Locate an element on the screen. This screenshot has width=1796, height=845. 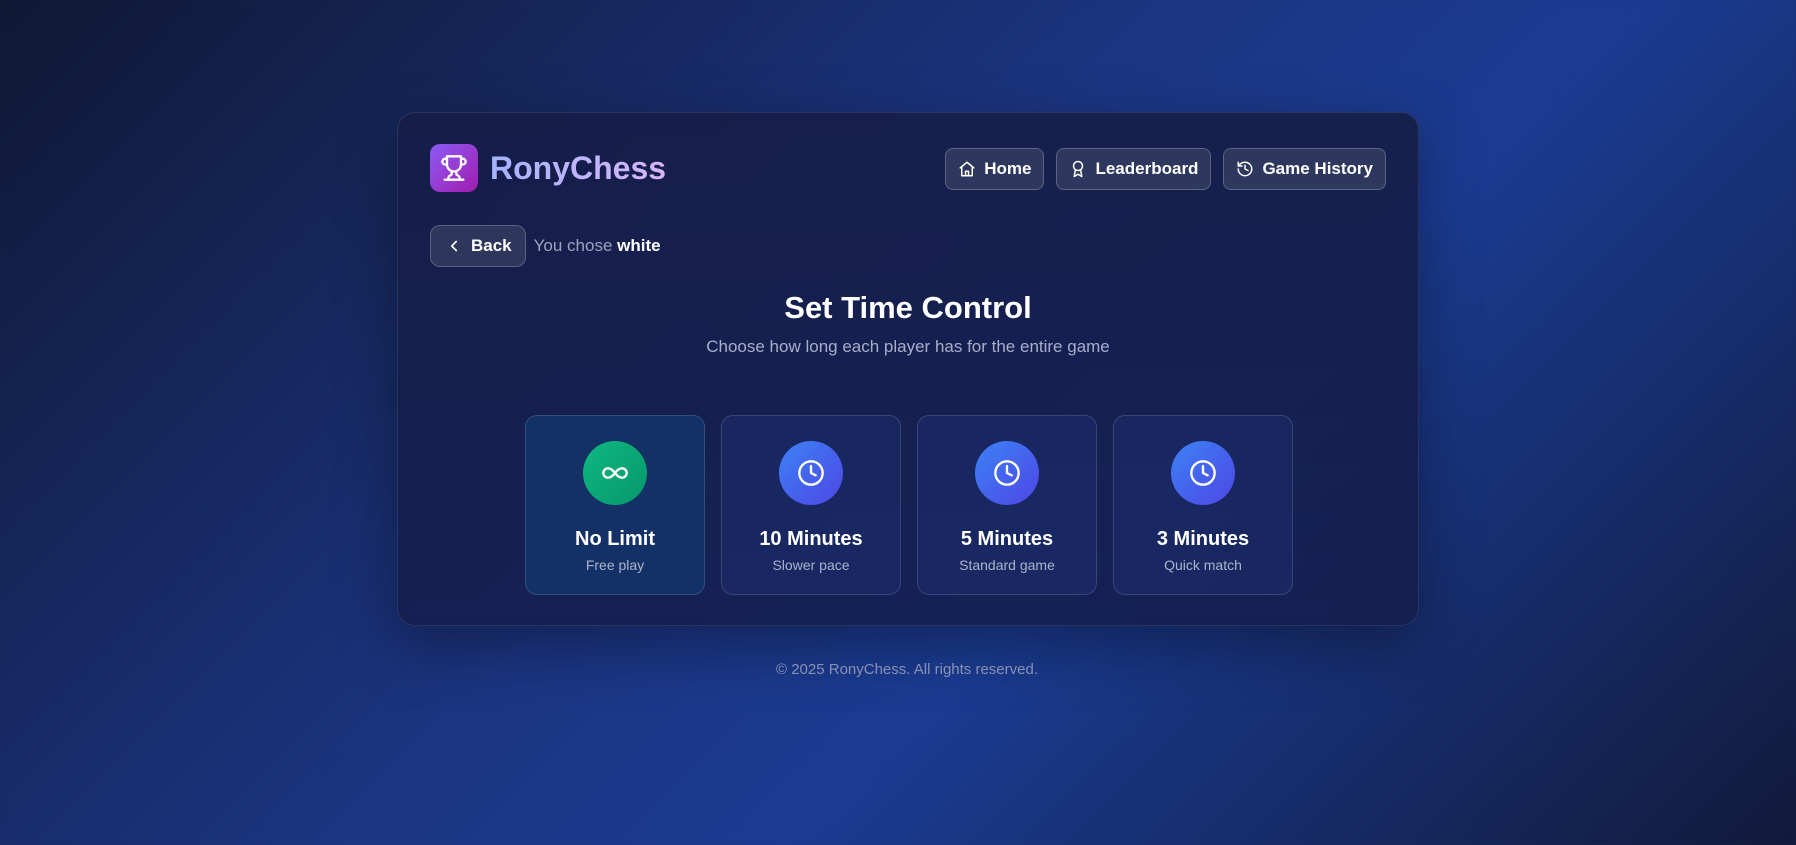
option-name: 5 Minutes is located at coordinates (1007, 539).